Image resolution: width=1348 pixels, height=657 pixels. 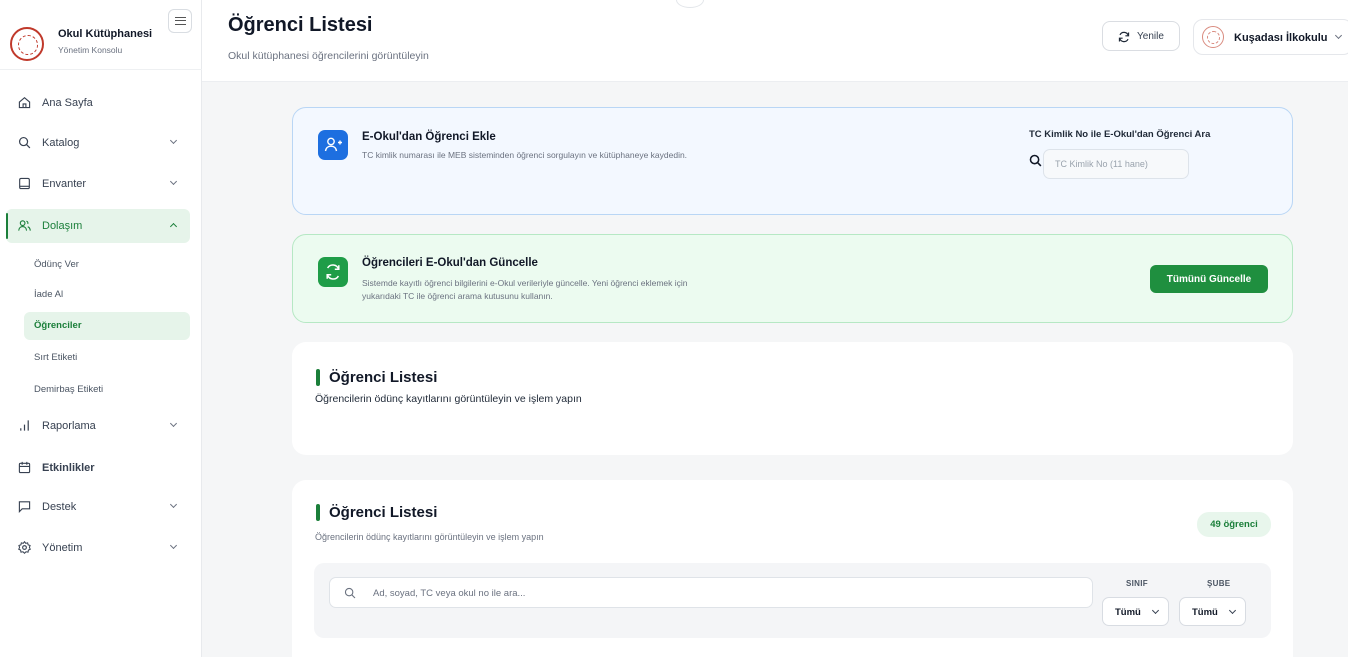 I want to click on brand: Okul Kütüphanesi Yönetim Konsolu, so click(x=101, y=35).